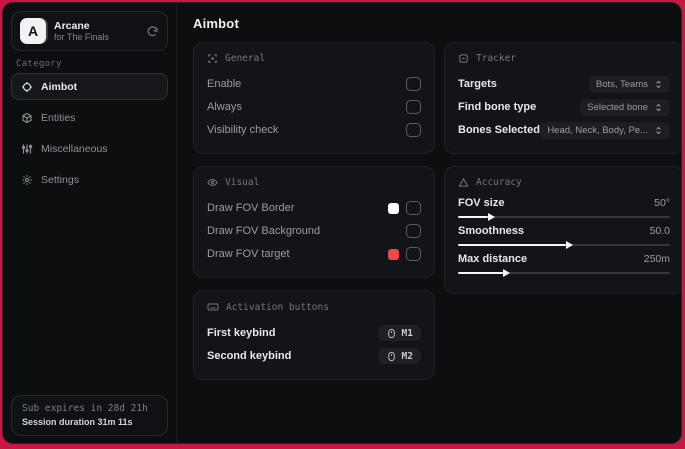 This screenshot has width=685, height=449. Describe the element at coordinates (314, 58) in the screenshot. I see `general-card-header: General` at that location.